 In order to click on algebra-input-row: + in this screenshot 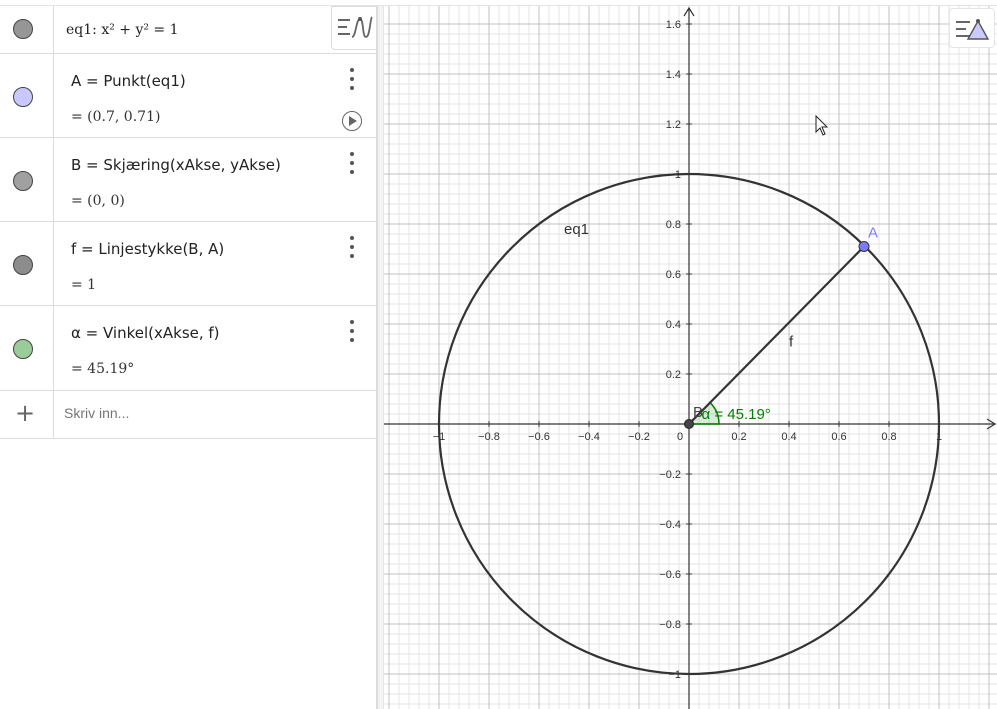, I will do `click(188, 415)`.